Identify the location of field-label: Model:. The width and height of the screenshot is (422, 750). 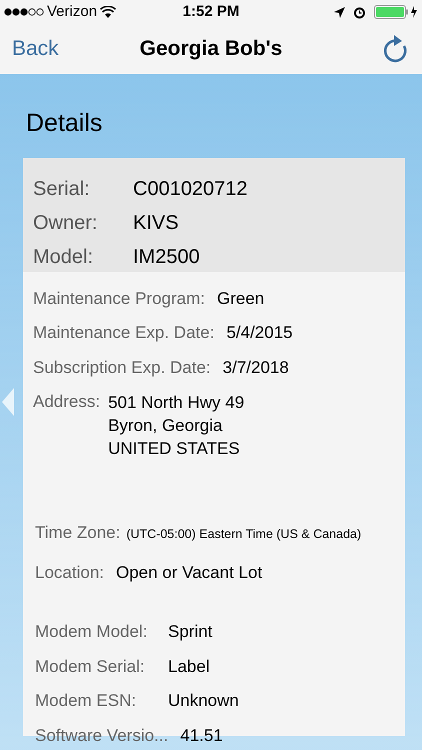
(63, 257).